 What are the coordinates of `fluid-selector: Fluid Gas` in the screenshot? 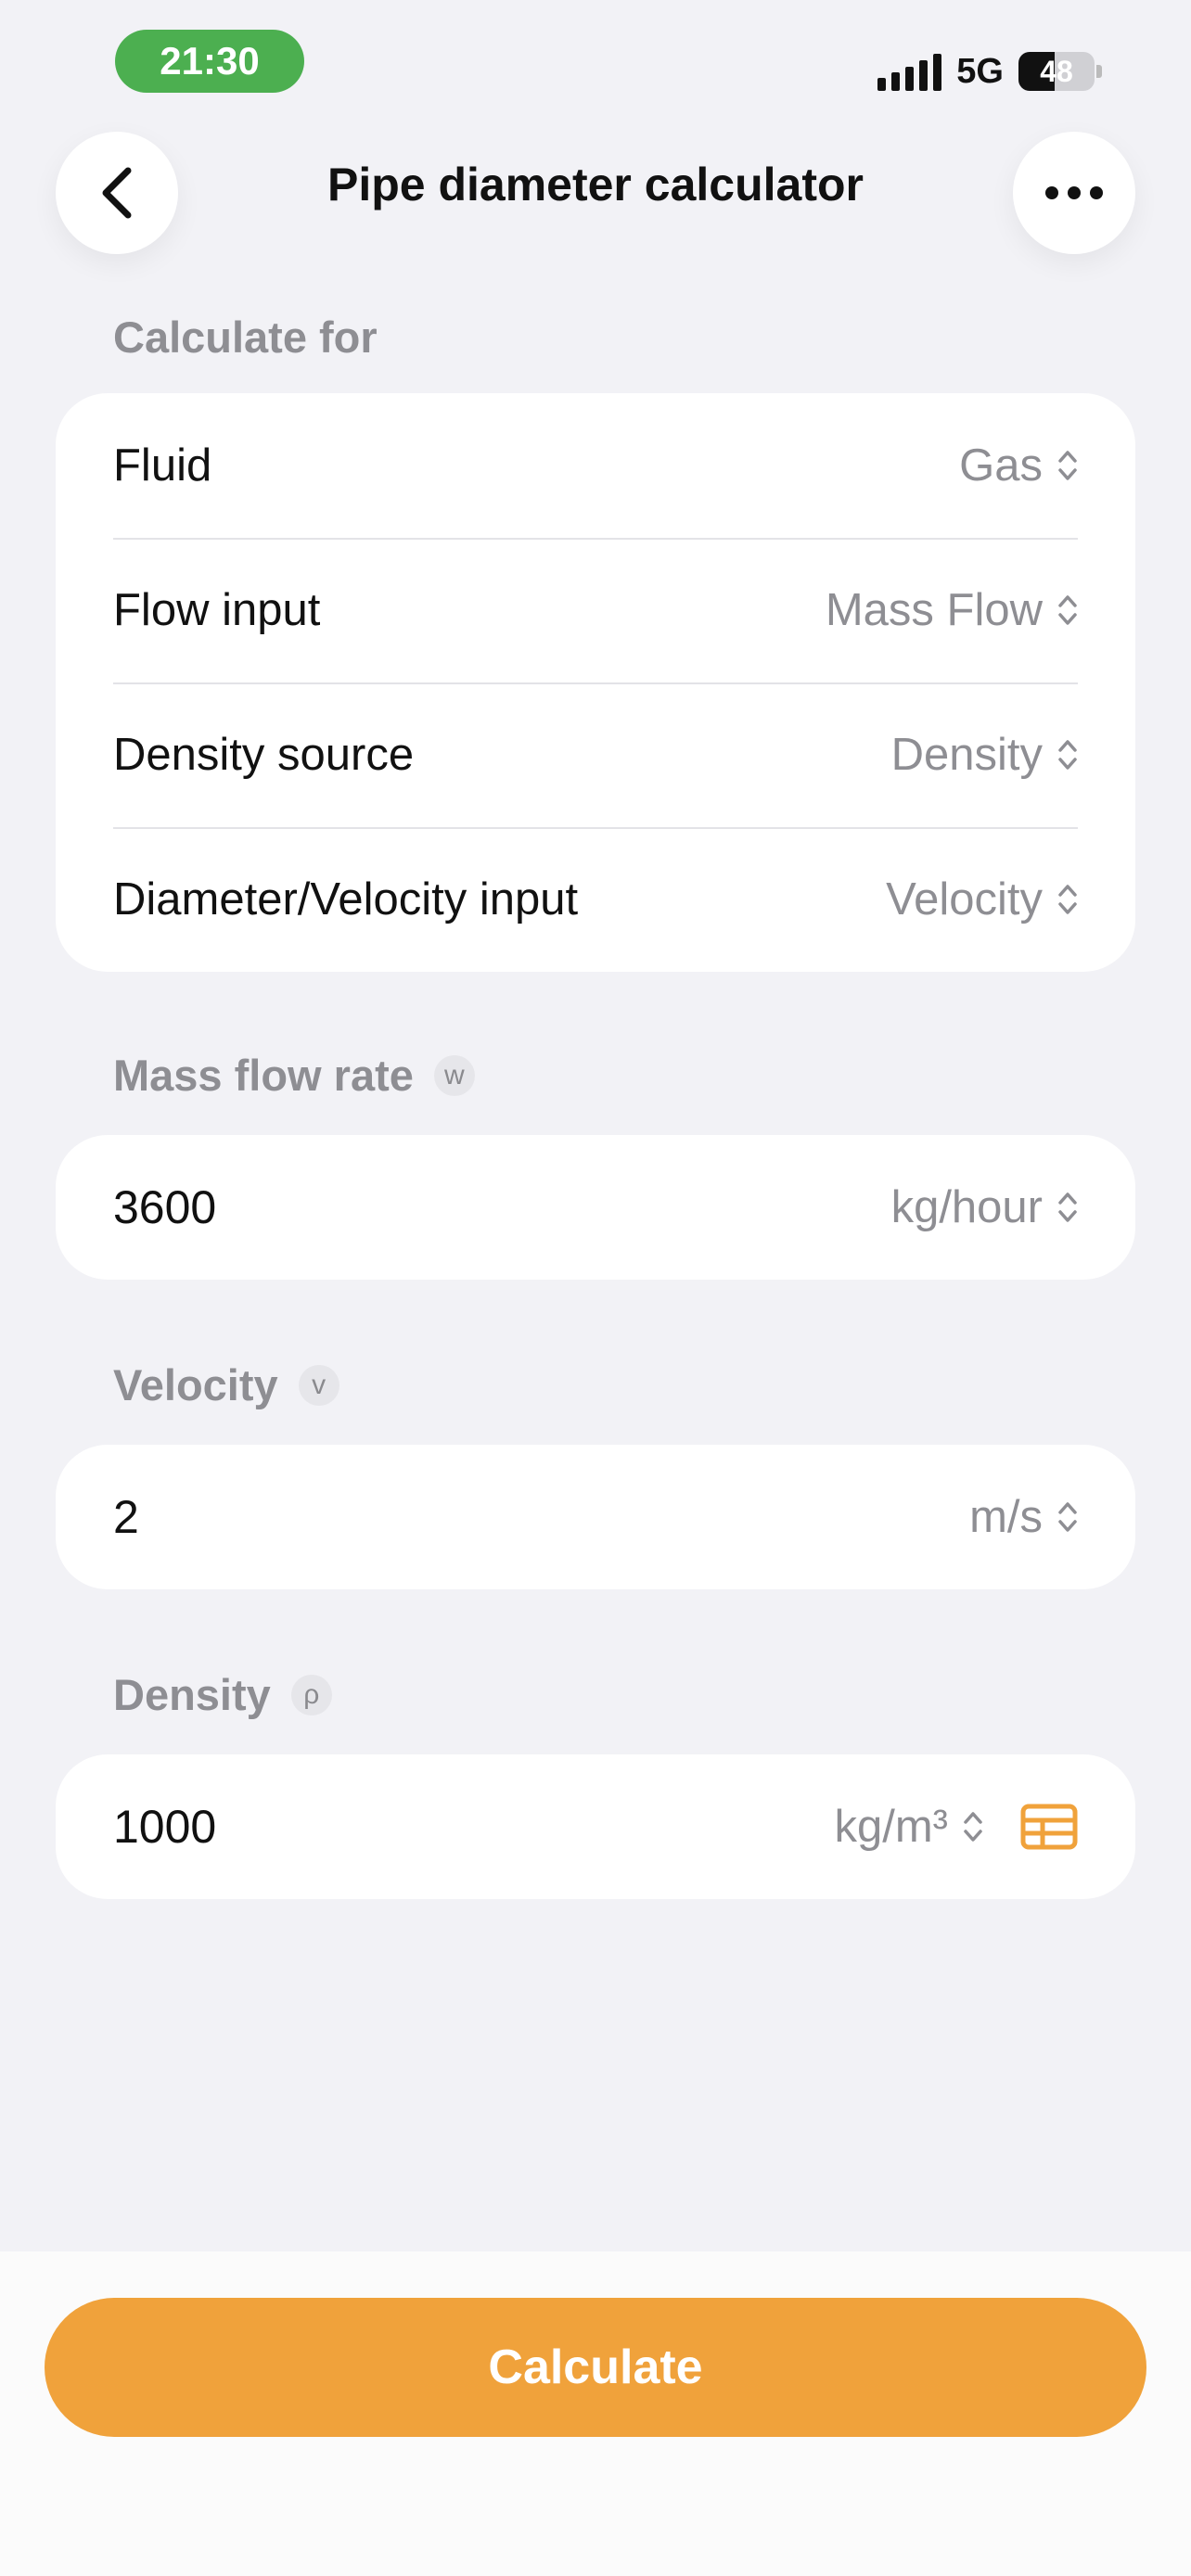 It's located at (595, 465).